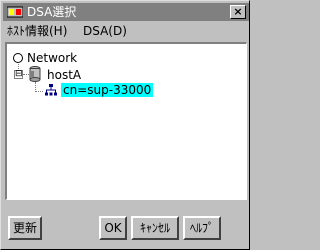 The image size is (320, 250). Describe the element at coordinates (15, 12) in the screenshot. I see `app-icon` at that location.